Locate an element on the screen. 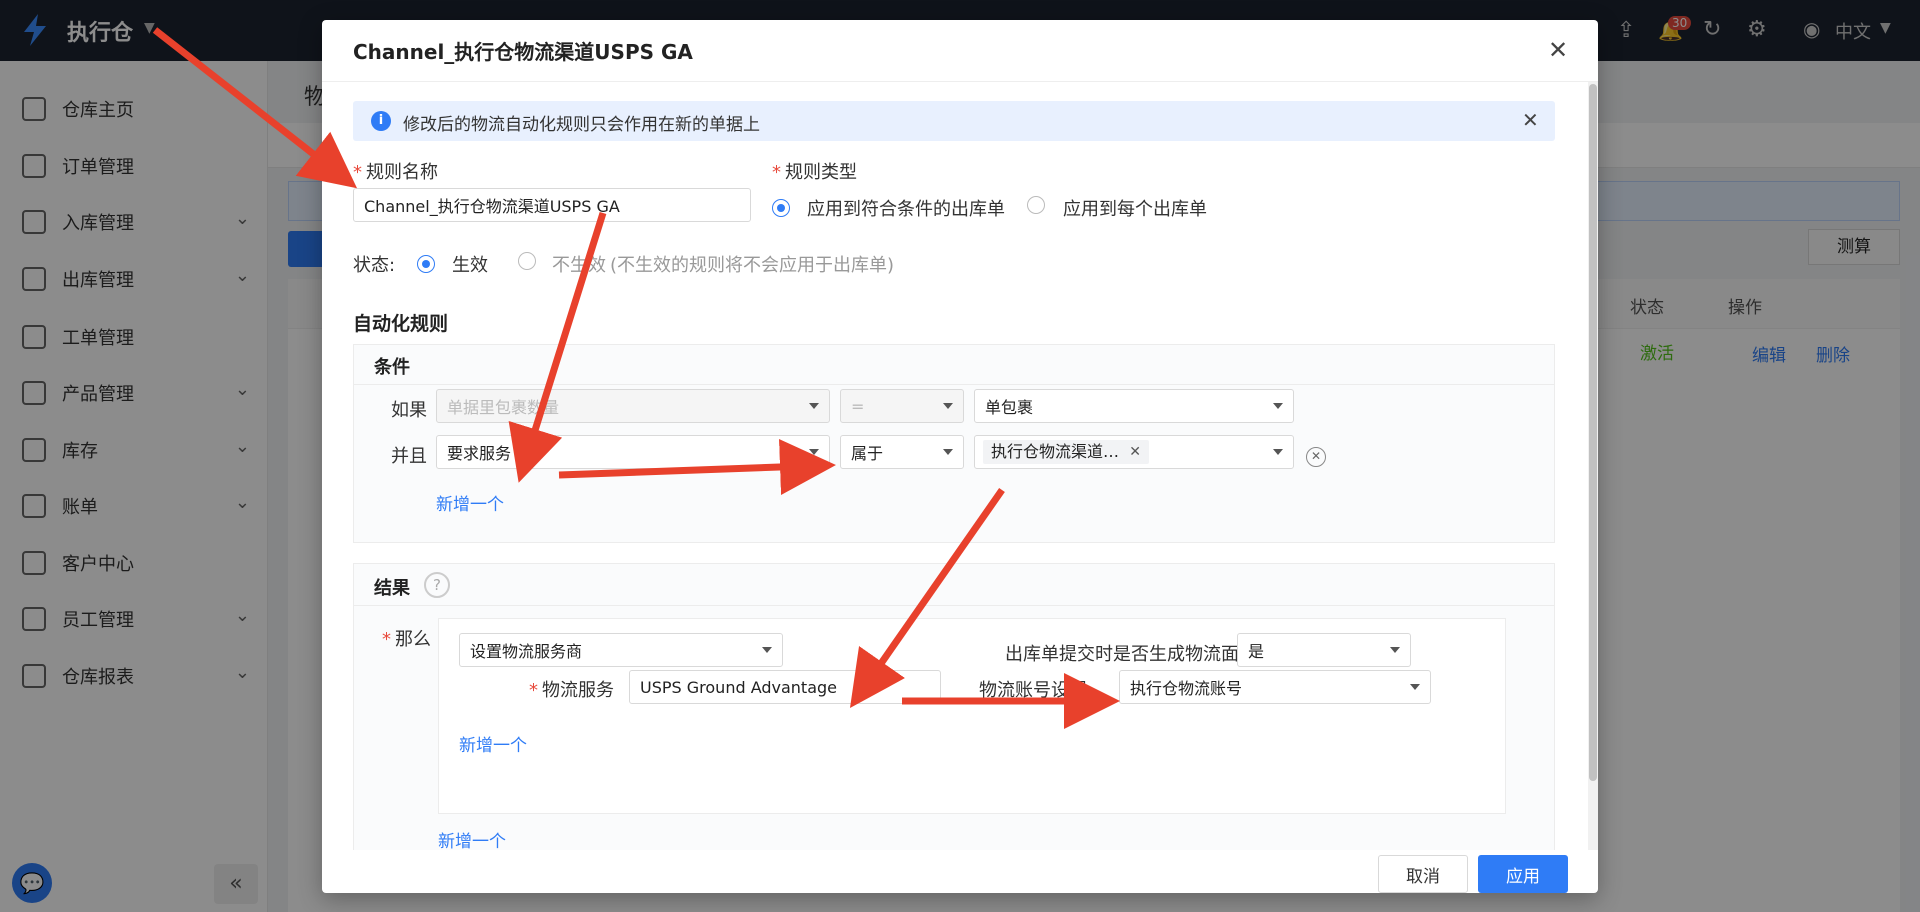  arrow-to-service is located at coordinates (927, 597).